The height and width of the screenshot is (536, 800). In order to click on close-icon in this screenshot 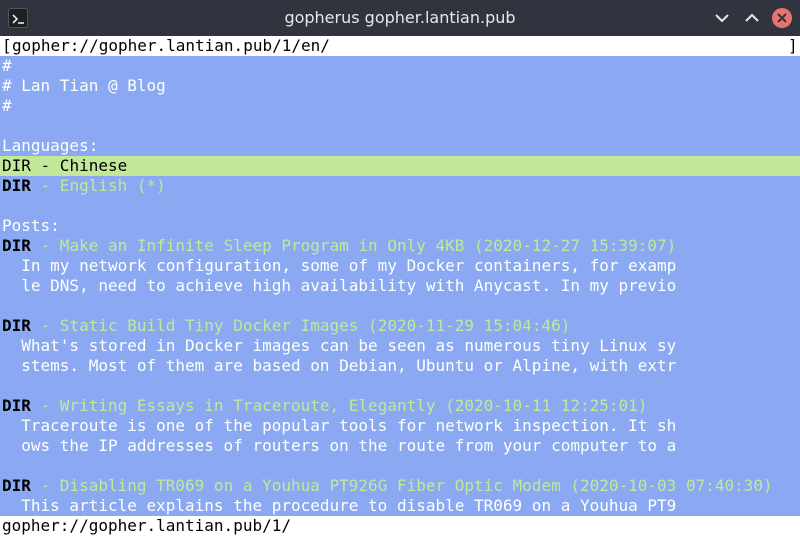, I will do `click(782, 18)`.